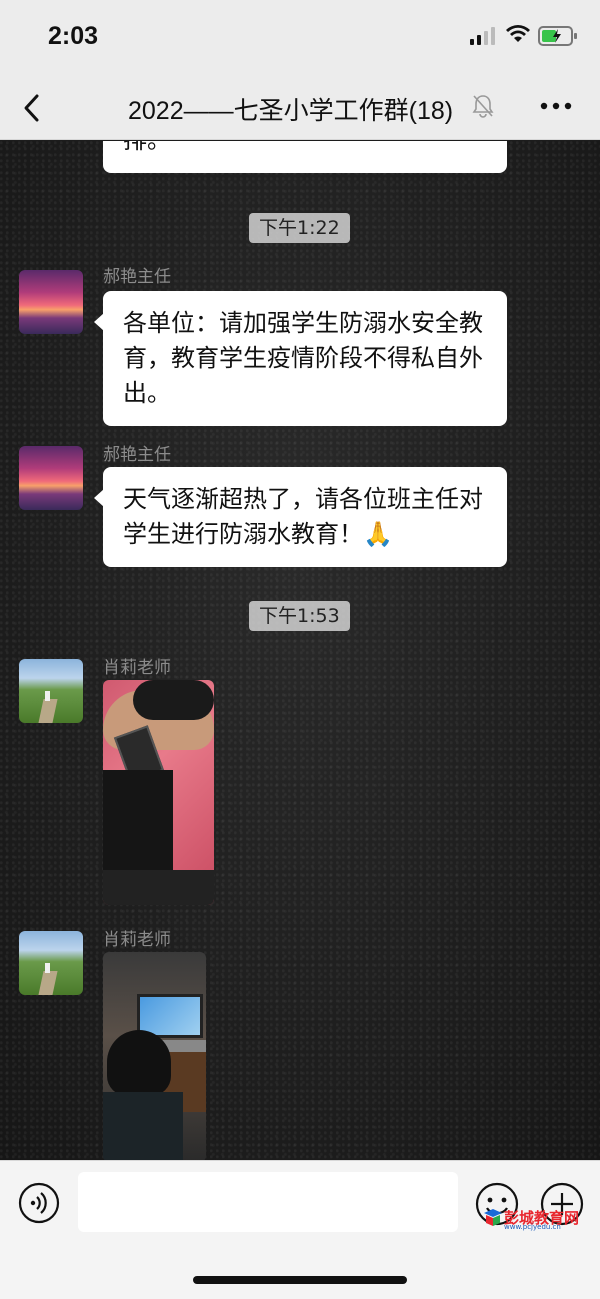 The height and width of the screenshot is (1299, 600). What do you see at coordinates (532, 1227) in the screenshot?
I see `watermark-url: www.pcjyedu.cn` at bounding box center [532, 1227].